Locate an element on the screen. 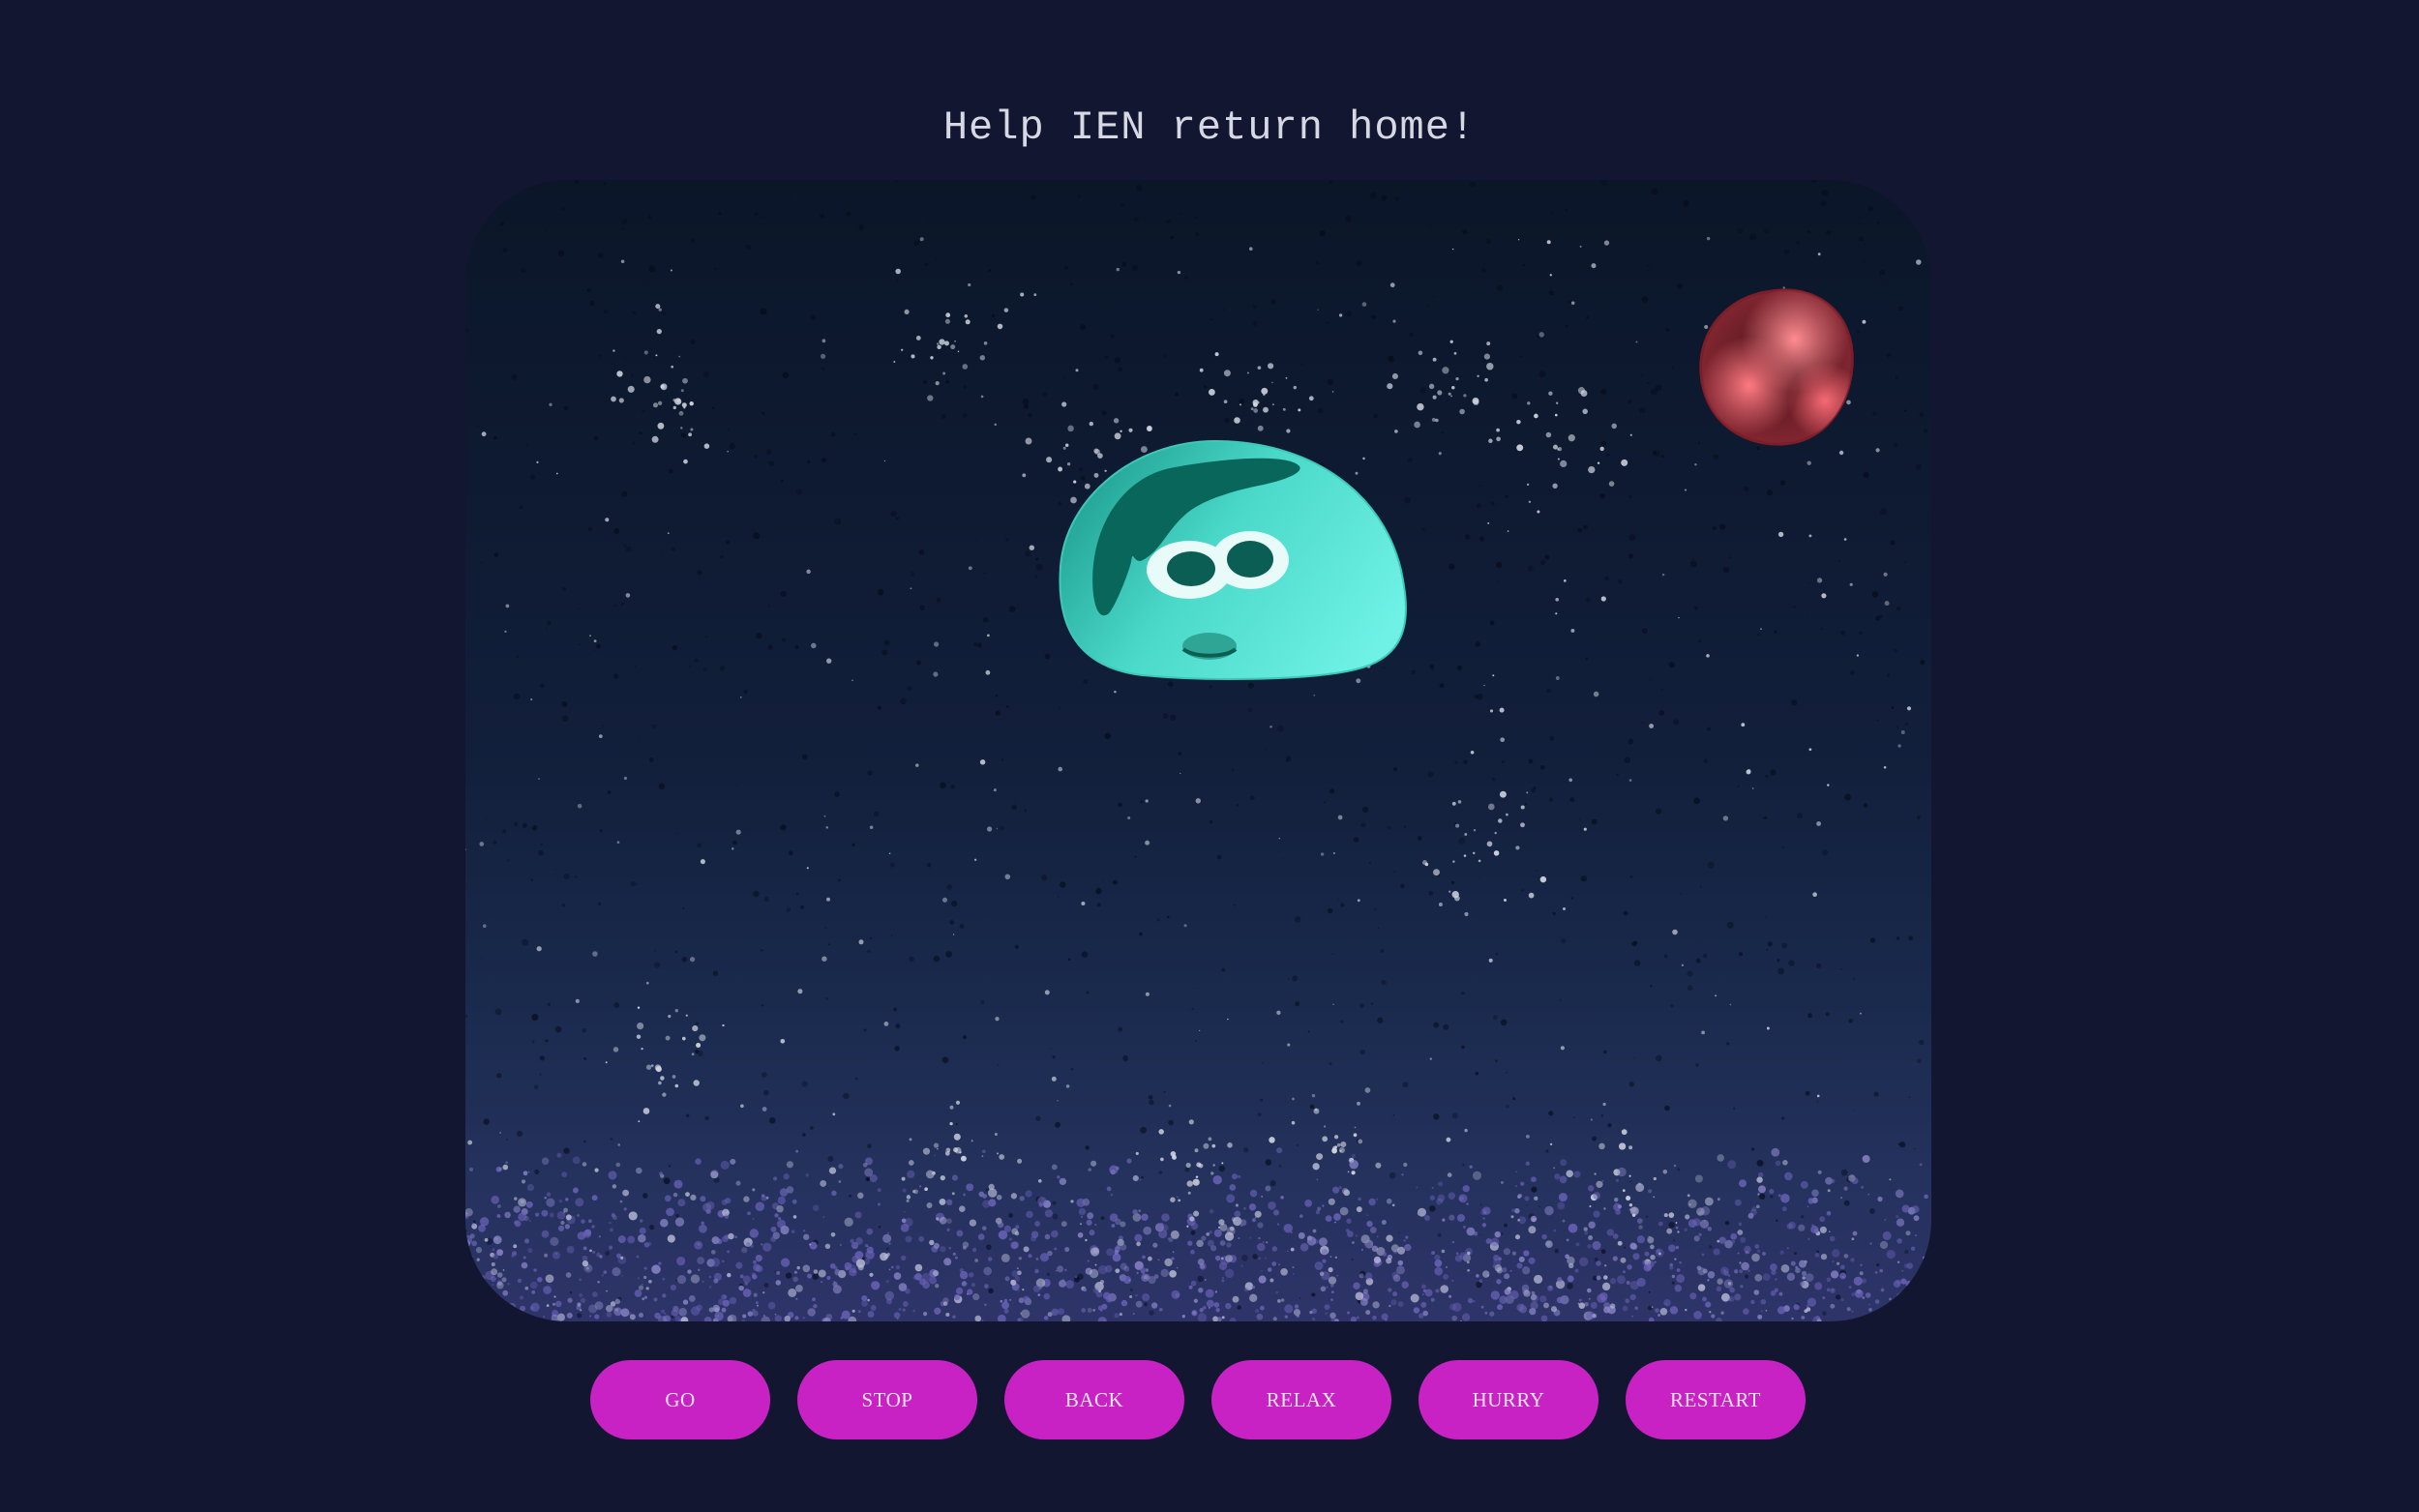 The width and height of the screenshot is (2419, 1512). control-bar: GO STOP BACK RELAX HURRY RESTART is located at coordinates (1209, 1401).